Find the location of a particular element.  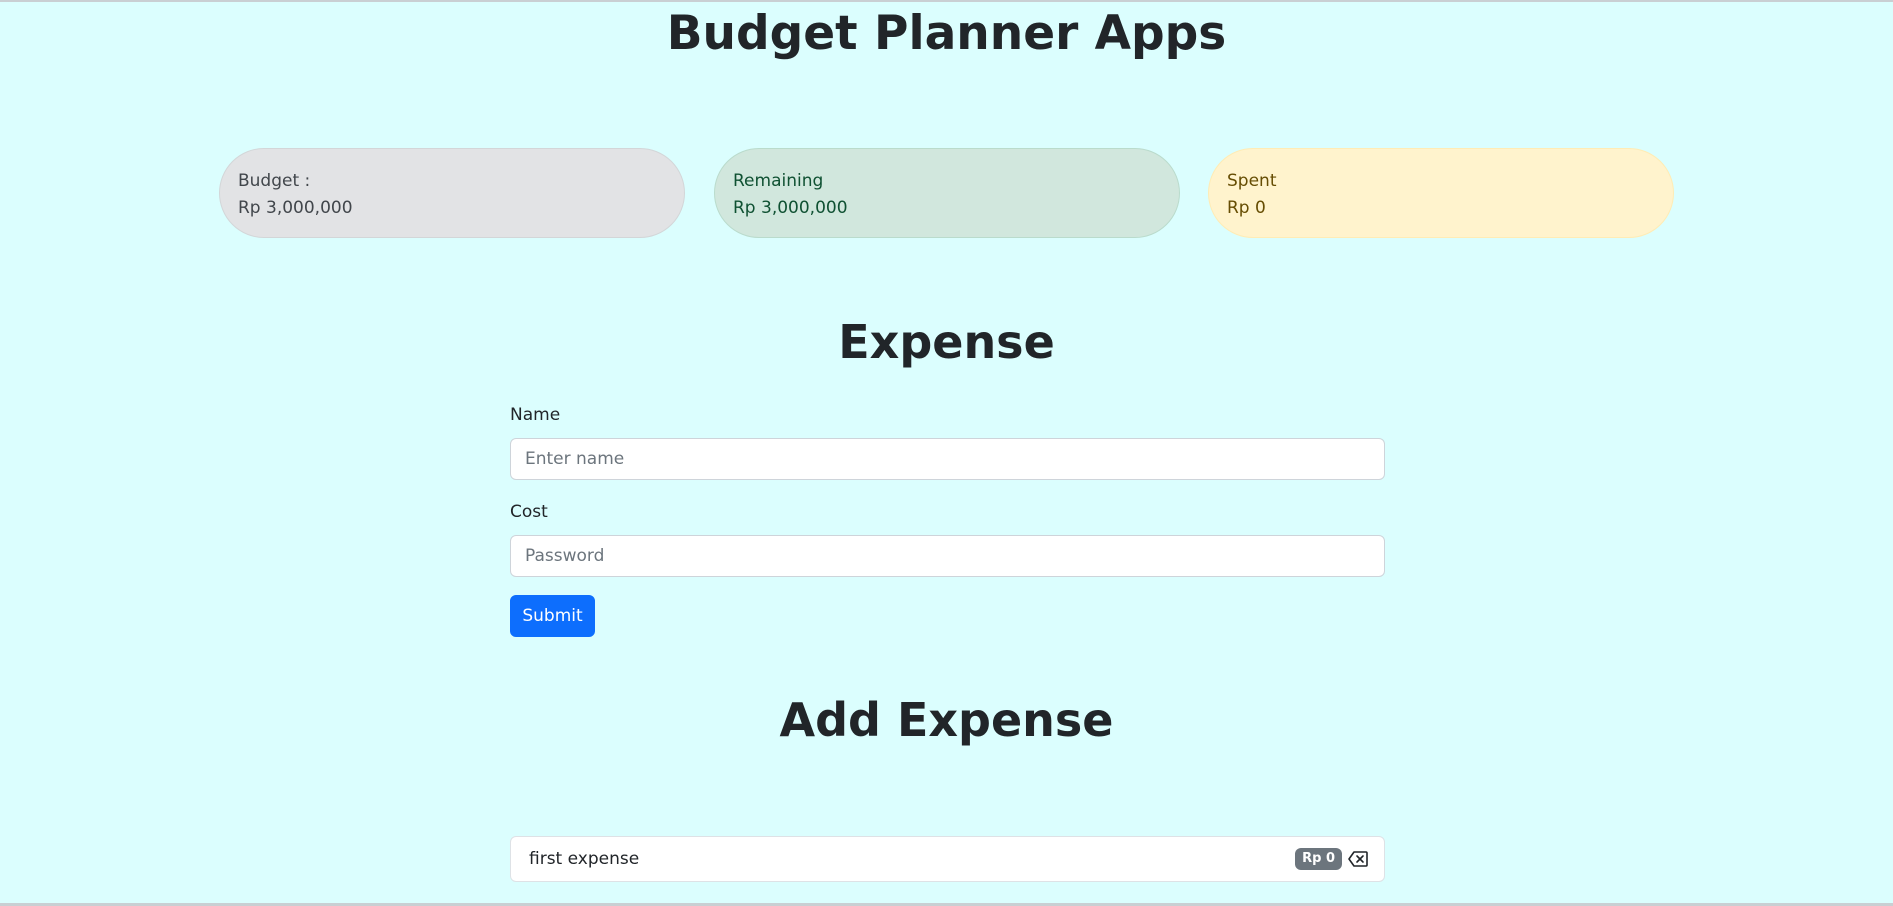

submit-button: Submit is located at coordinates (552, 616).